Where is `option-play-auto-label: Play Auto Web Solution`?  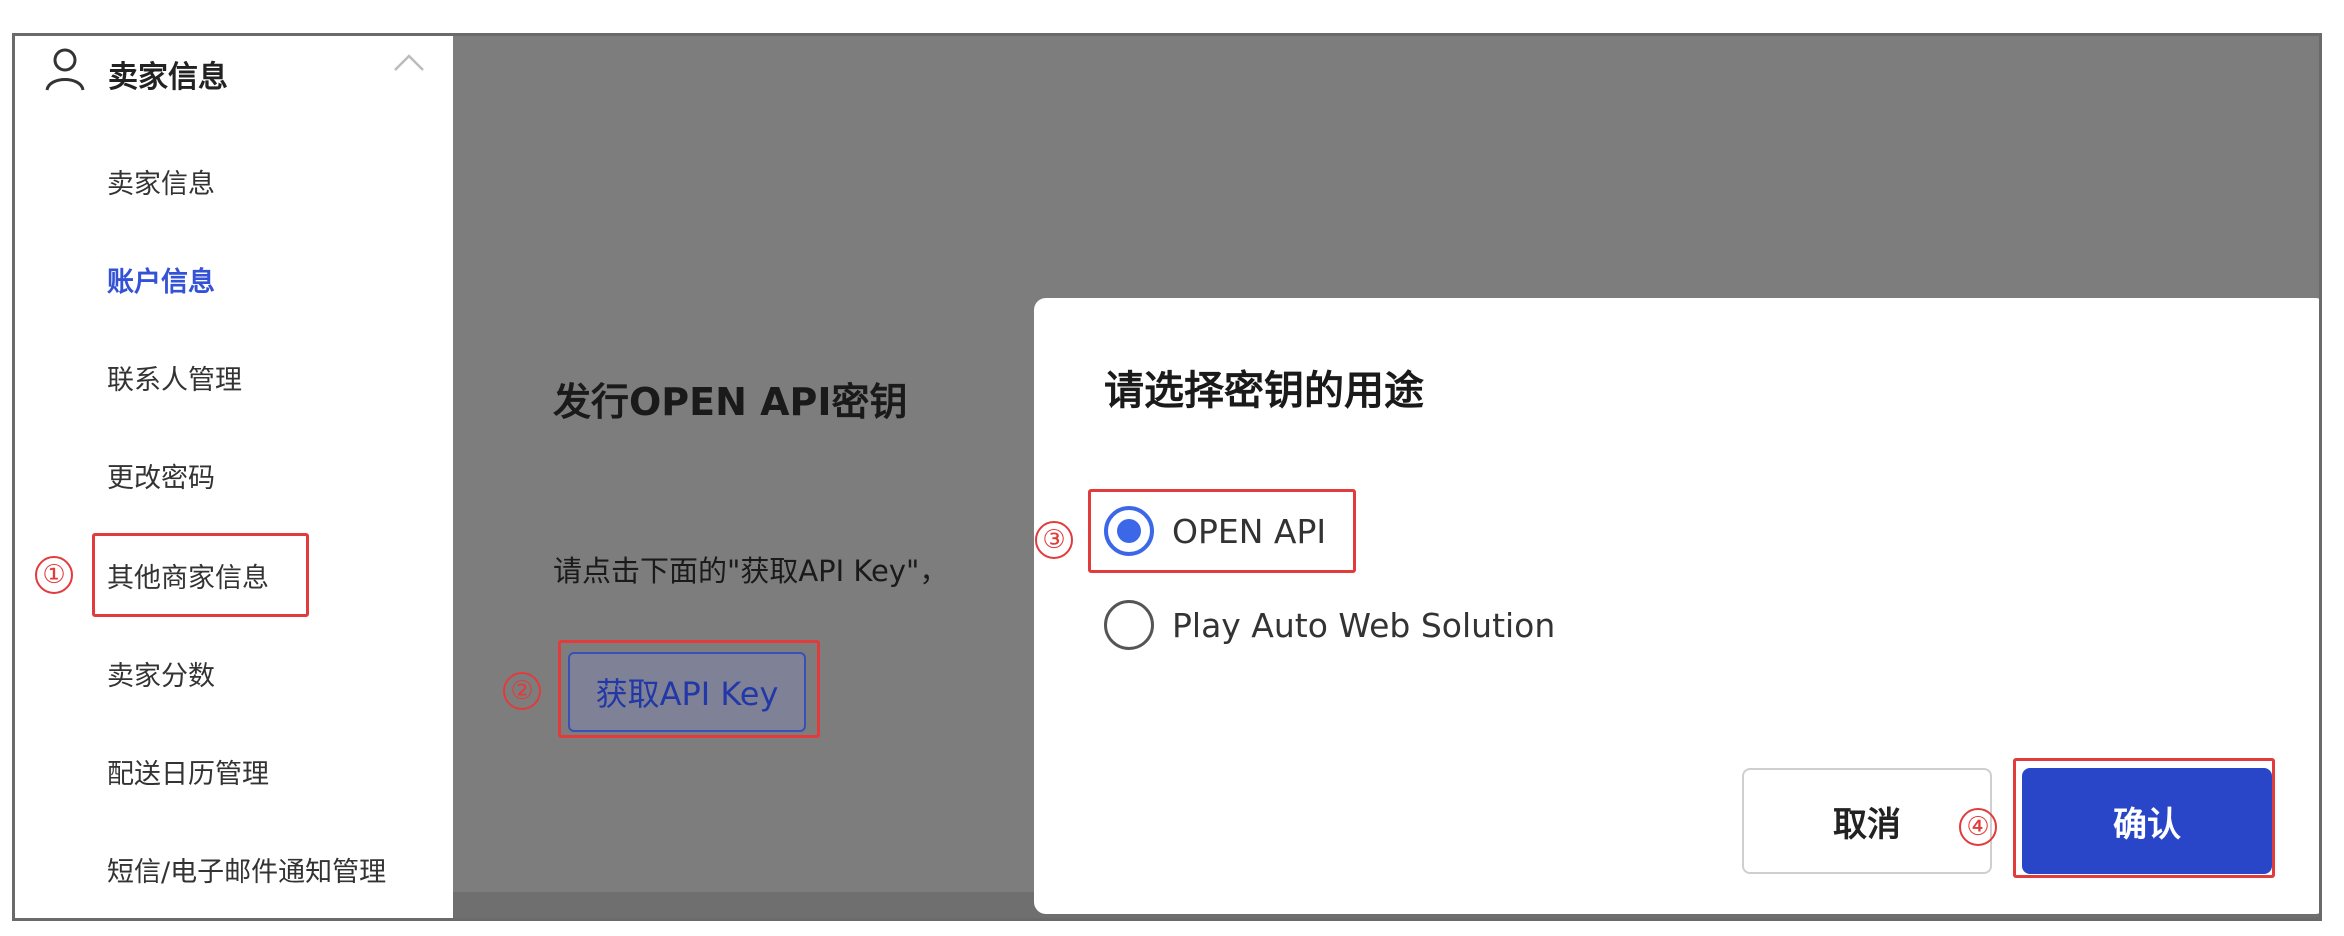
option-play-auto-label: Play Auto Web Solution is located at coordinates (1364, 625).